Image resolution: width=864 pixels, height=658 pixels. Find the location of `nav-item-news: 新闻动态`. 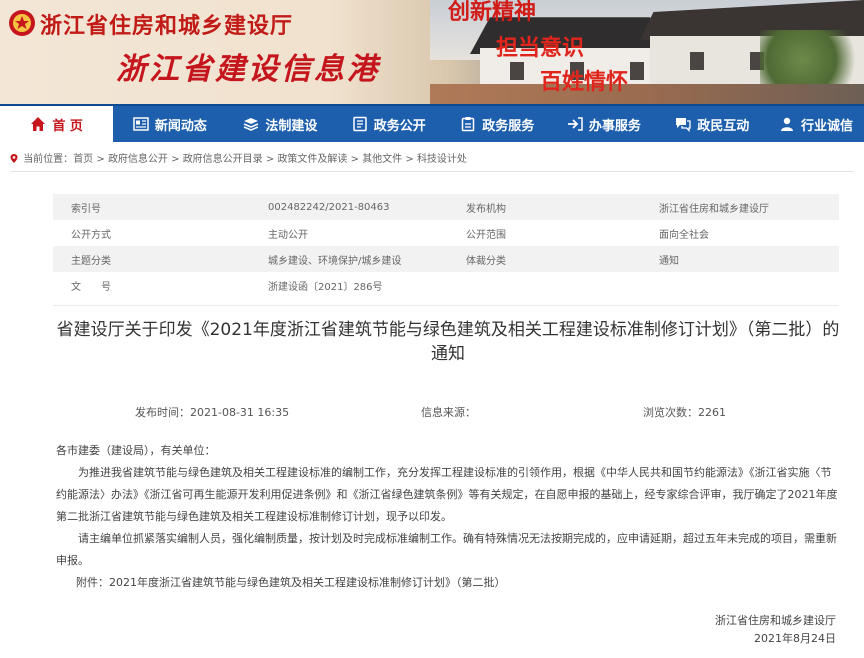

nav-item-news: 新闻动态 is located at coordinates (169, 124).